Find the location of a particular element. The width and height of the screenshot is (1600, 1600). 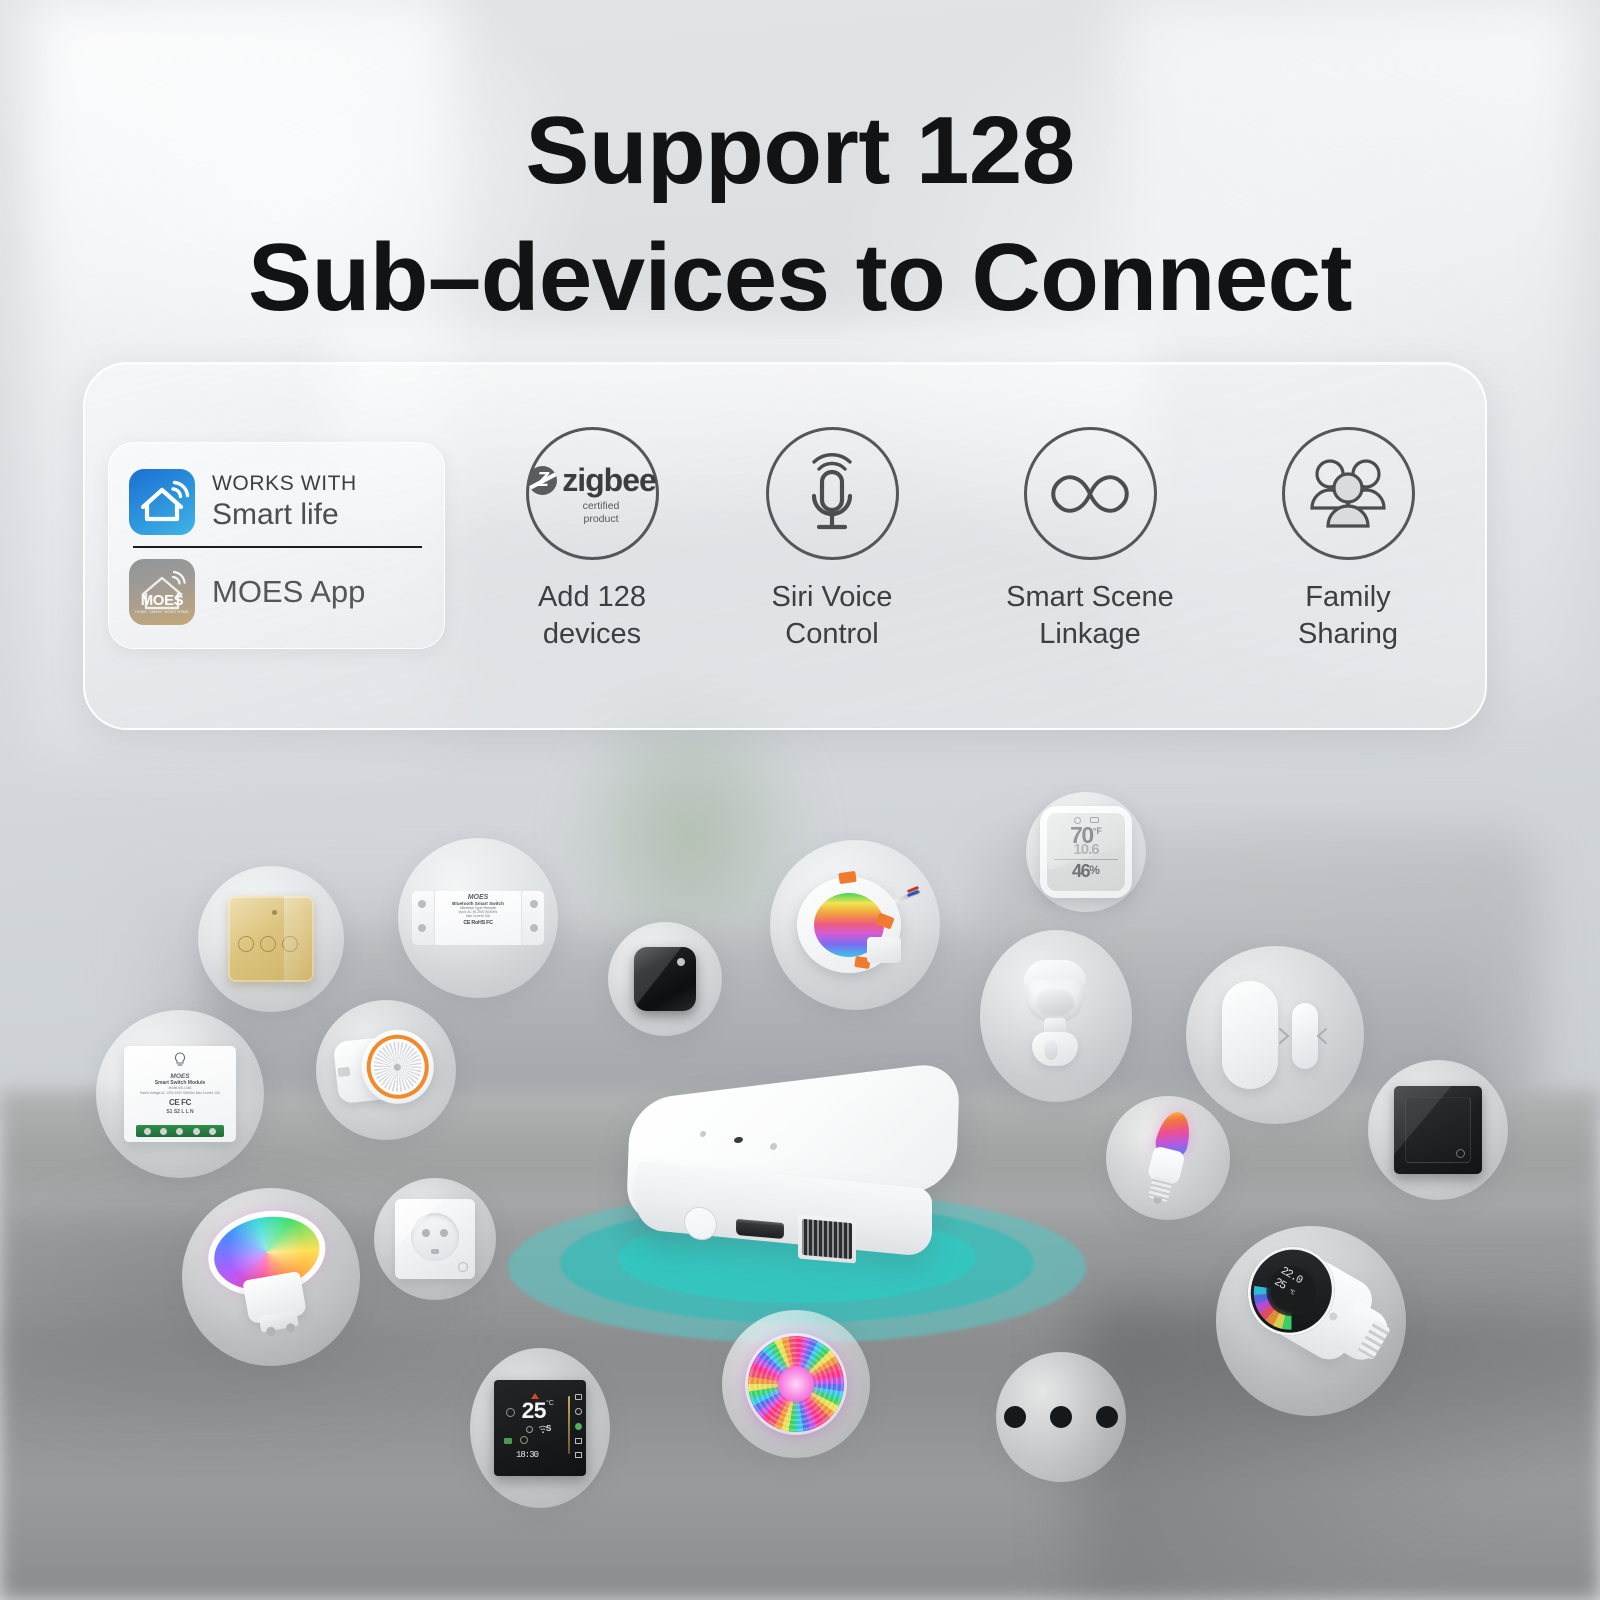

rgb-led-strip-reel is located at coordinates (796, 1384).